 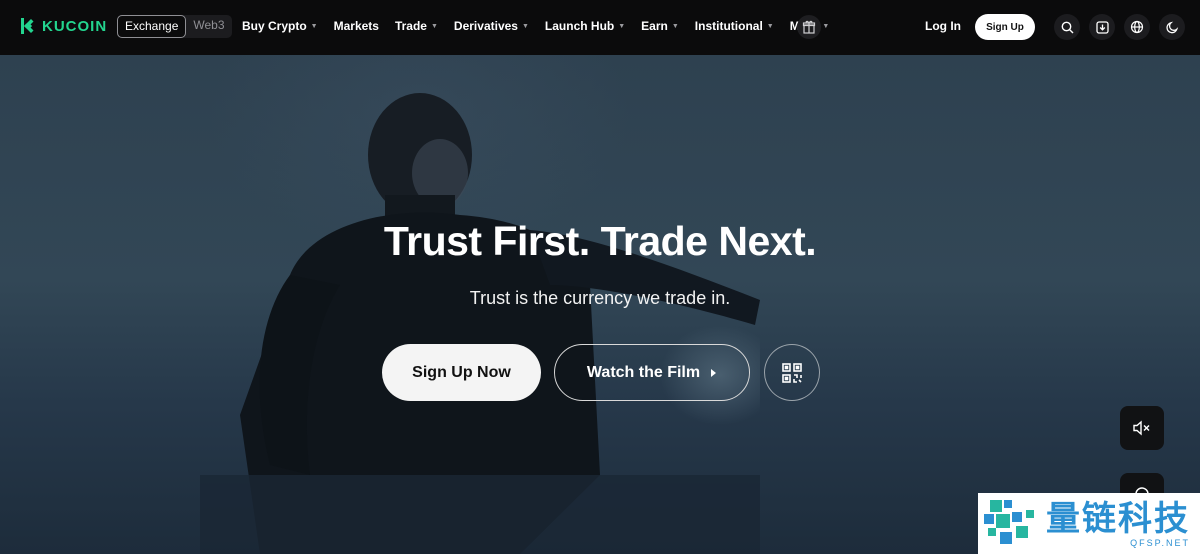 I want to click on menu-item-buy-crypto: Buy Crypto ▼, so click(x=280, y=26).